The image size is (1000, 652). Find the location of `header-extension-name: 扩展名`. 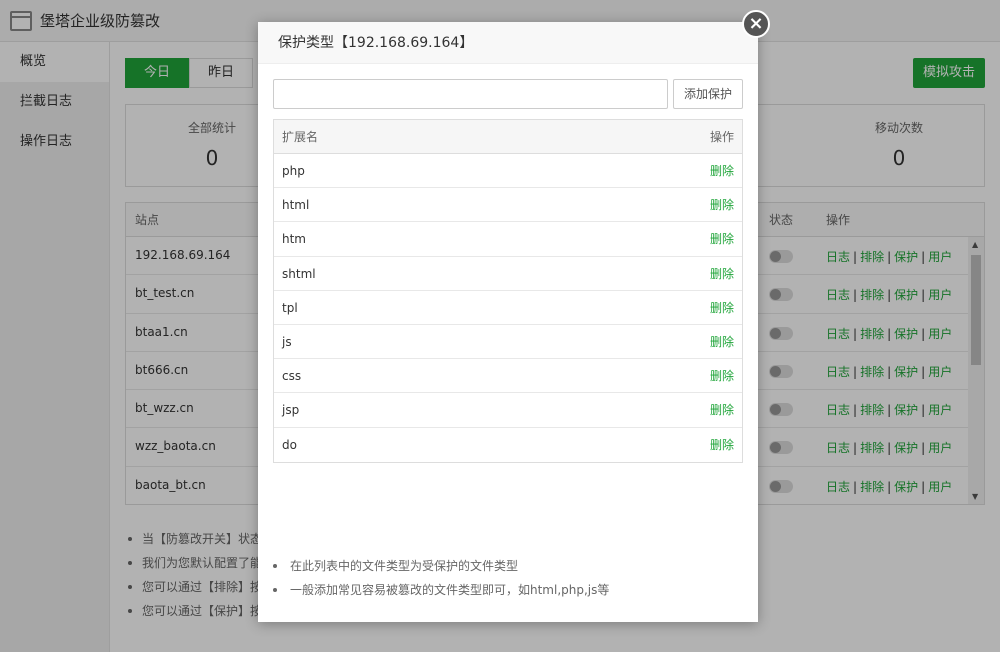

header-extension-name: 扩展名 is located at coordinates (300, 137).